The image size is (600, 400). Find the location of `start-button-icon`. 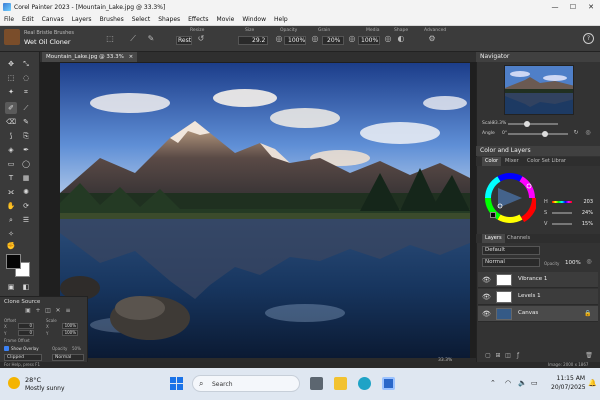

start-button-icon is located at coordinates (177, 384).